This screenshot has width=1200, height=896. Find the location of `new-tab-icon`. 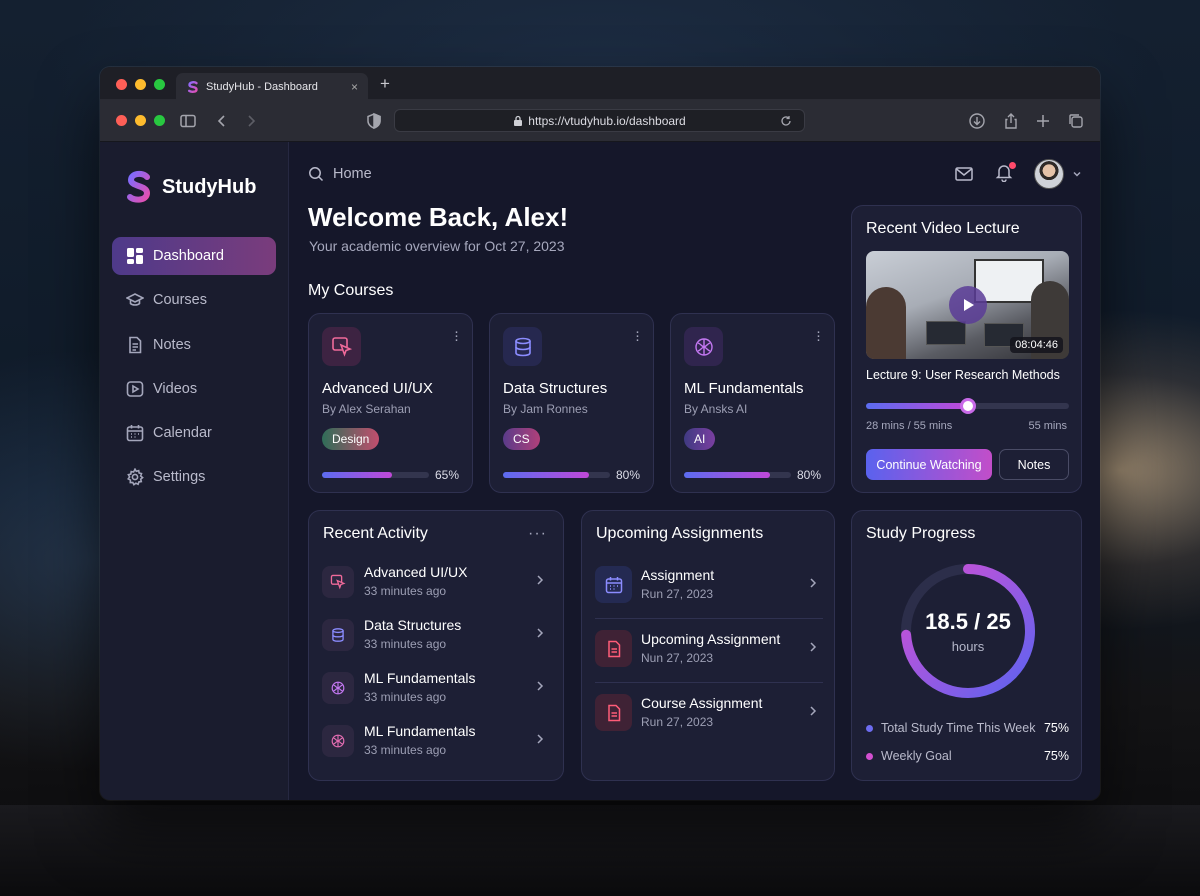

new-tab-icon is located at coordinates (1043, 121).